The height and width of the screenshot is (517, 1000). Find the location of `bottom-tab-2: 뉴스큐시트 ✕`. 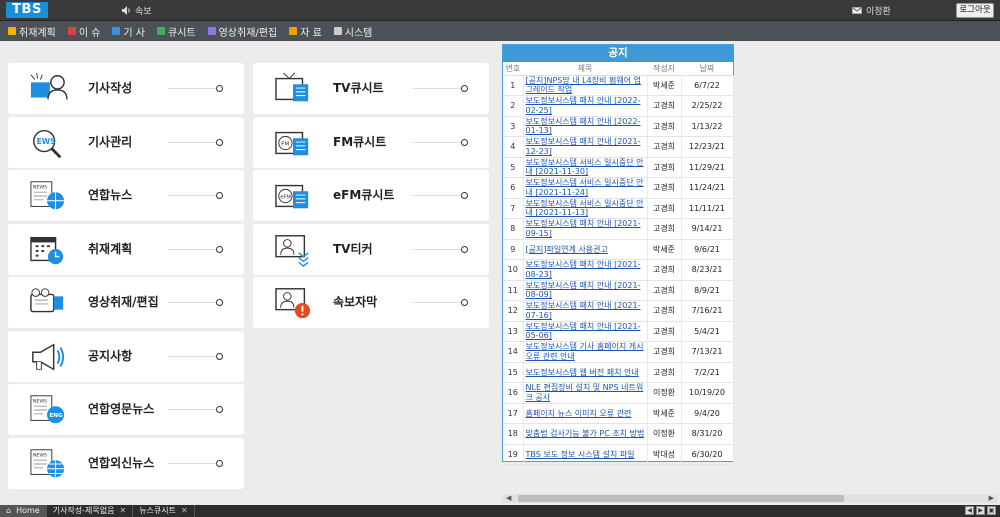

bottom-tab-2: 뉴스큐시트 ✕ is located at coordinates (164, 511).